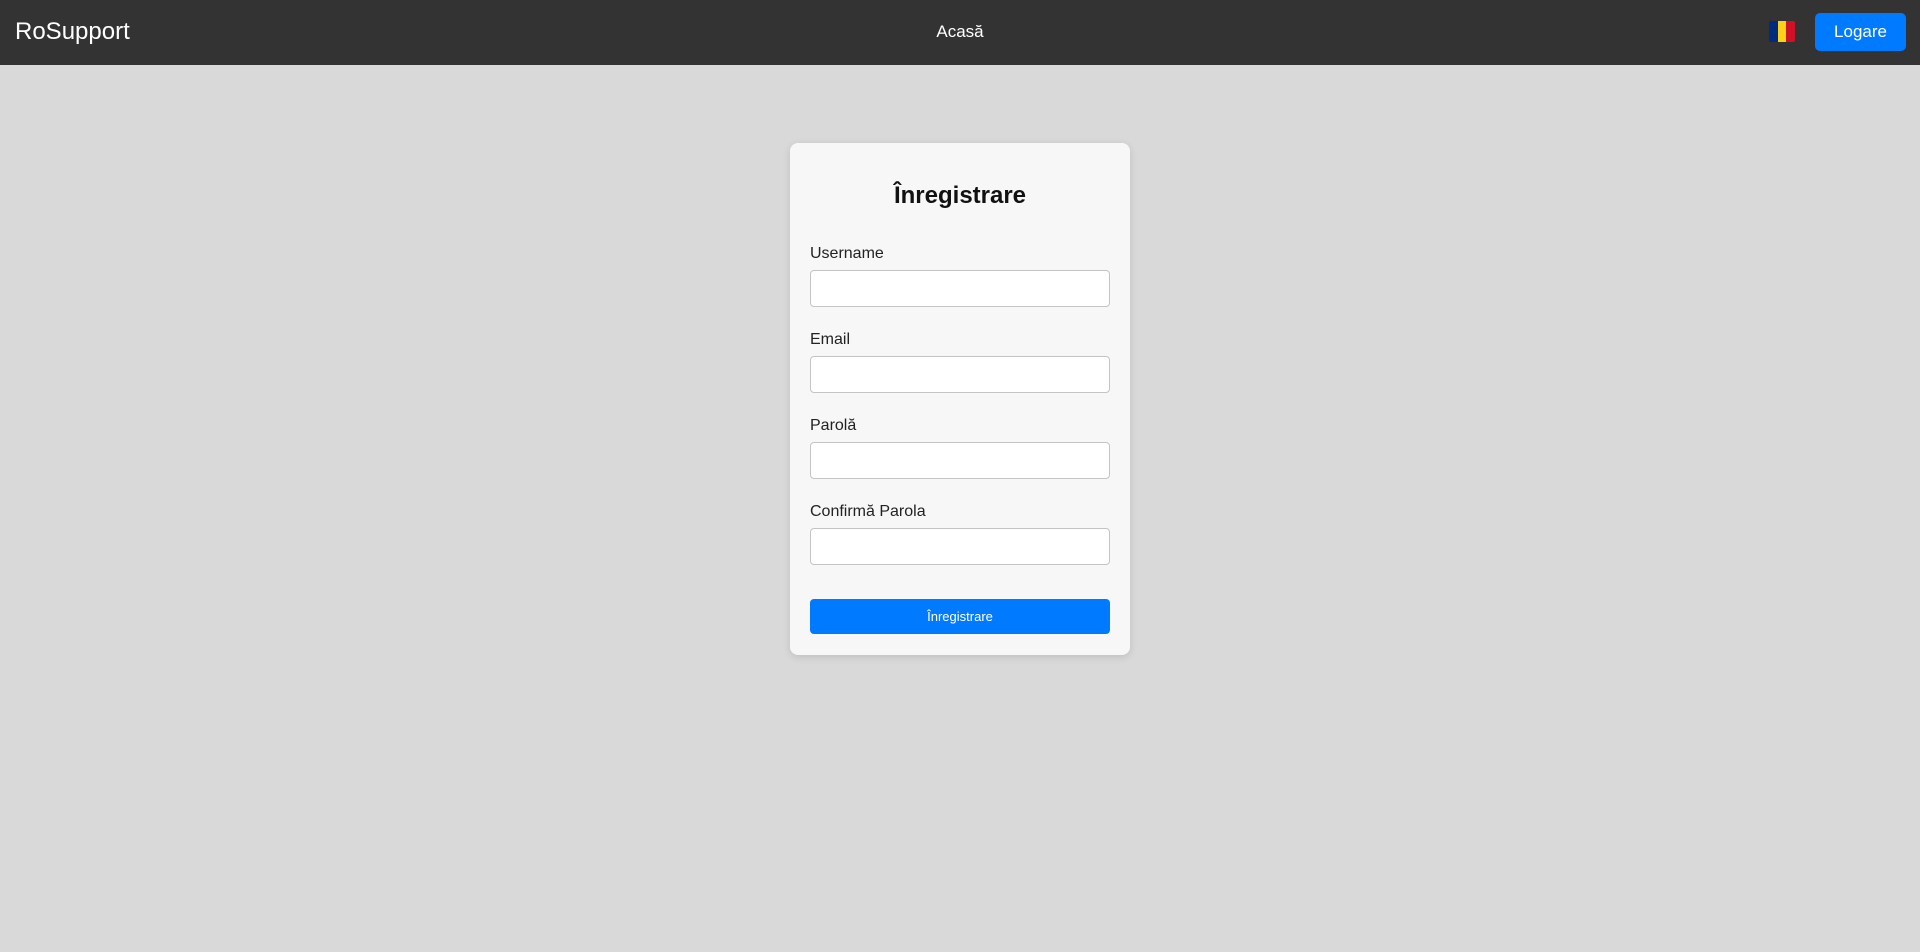  I want to click on login-button: Logare, so click(1860, 32).